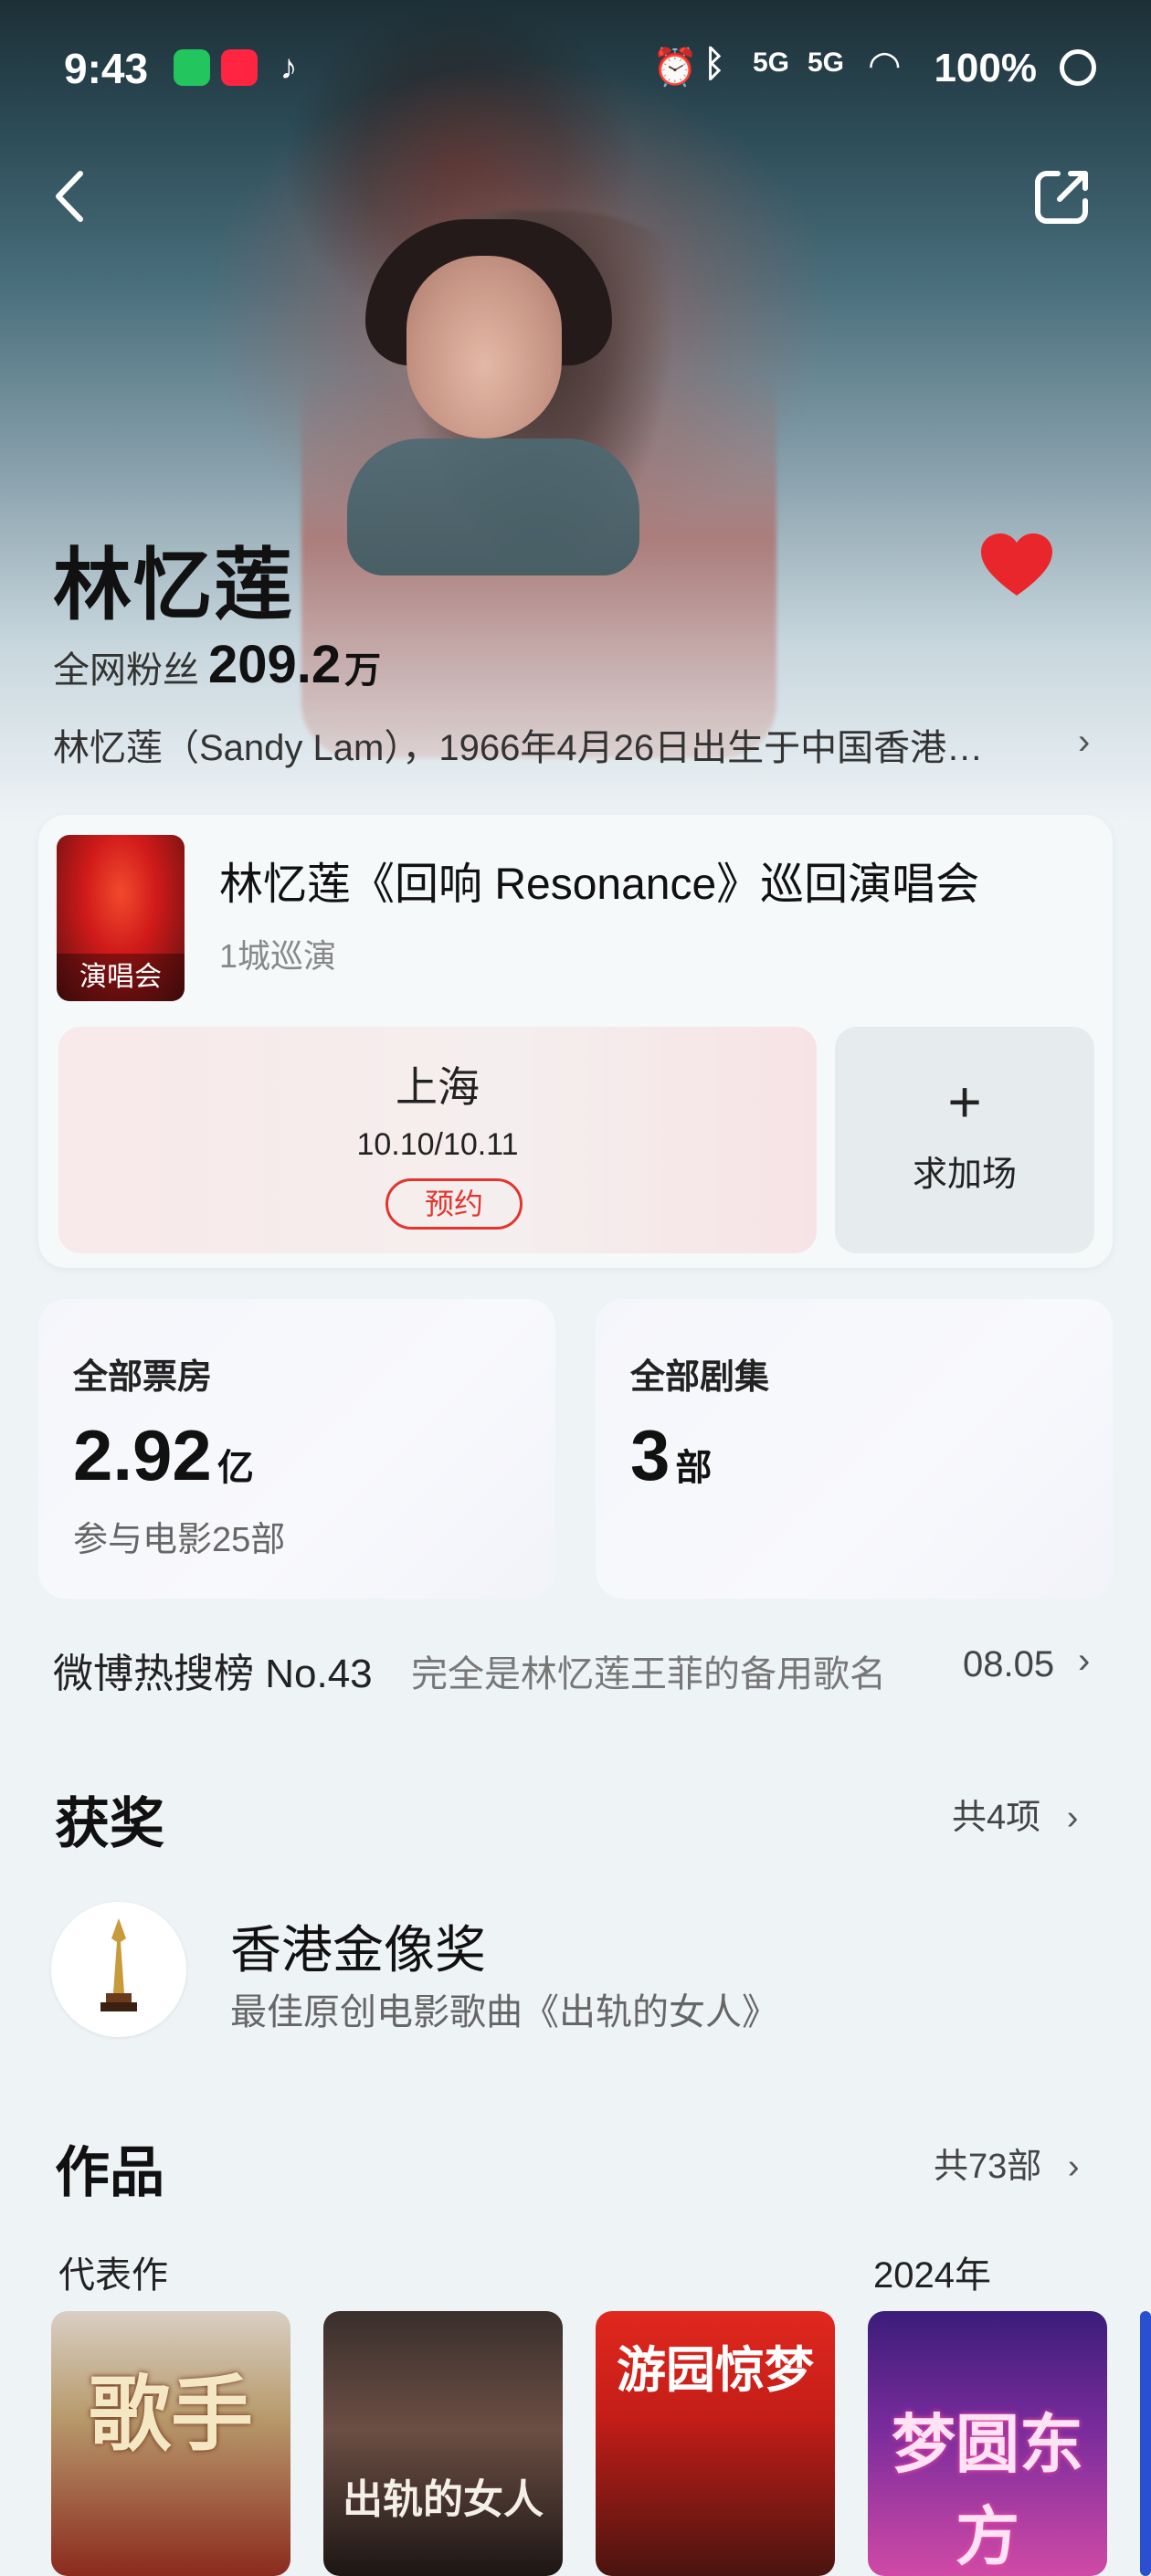 This screenshot has width=1151, height=2576. What do you see at coordinates (965, 1140) in the screenshot?
I see `request-extra-show-button: + 求加场` at bounding box center [965, 1140].